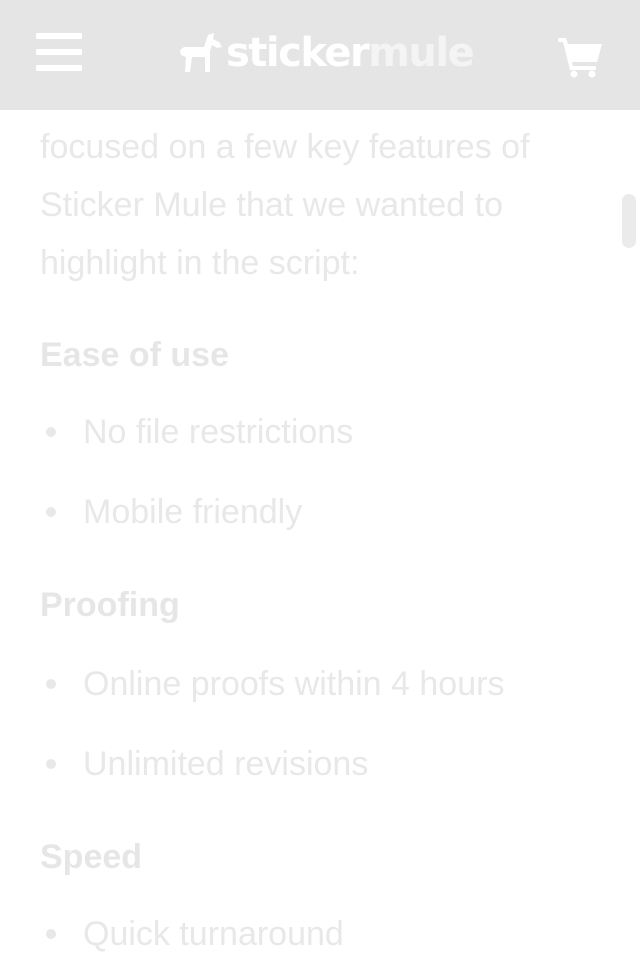  I want to click on section-heading-speed: Speed, so click(91, 857).